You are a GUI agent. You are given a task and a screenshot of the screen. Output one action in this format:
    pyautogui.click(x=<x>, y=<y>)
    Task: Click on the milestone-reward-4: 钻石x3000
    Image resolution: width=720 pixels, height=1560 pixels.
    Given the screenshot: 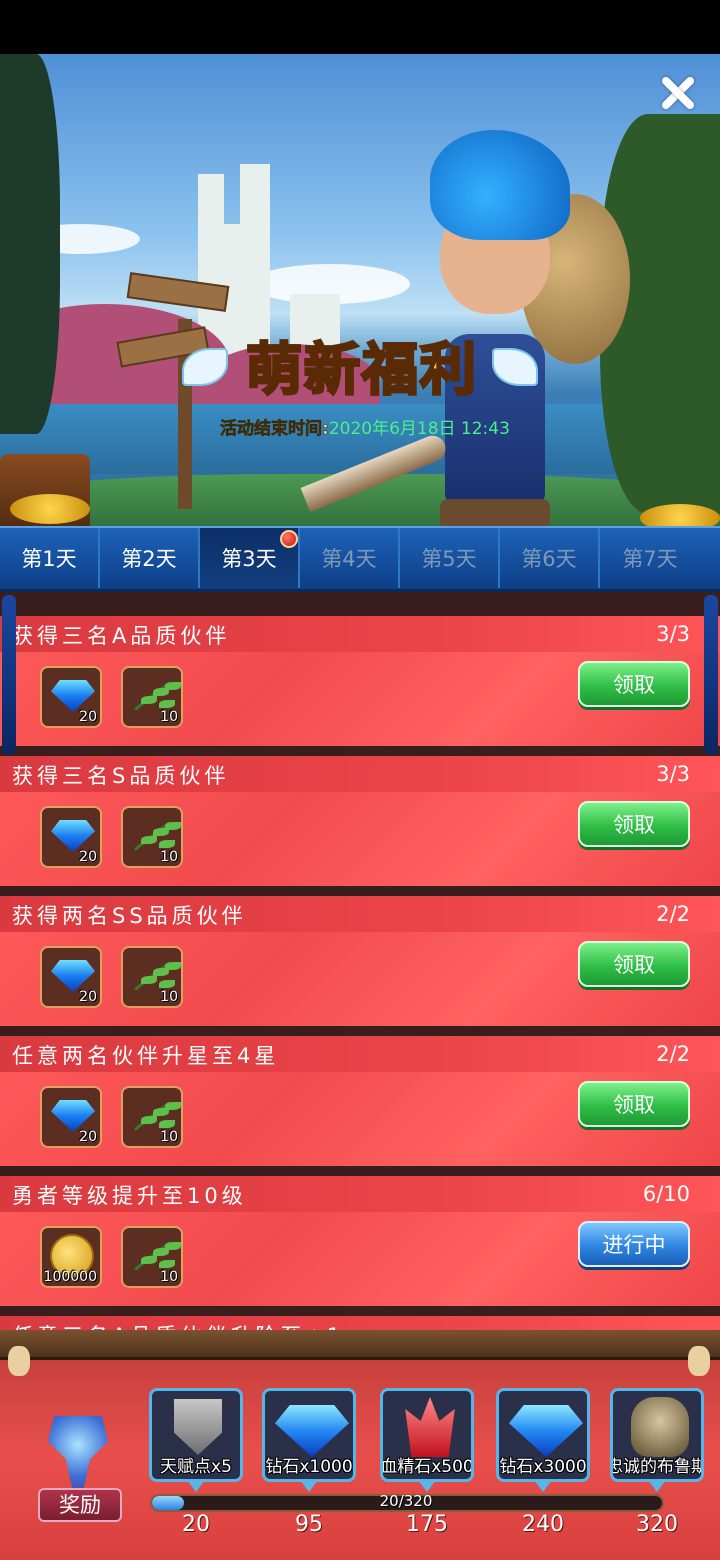 What is the action you would take?
    pyautogui.click(x=543, y=1435)
    